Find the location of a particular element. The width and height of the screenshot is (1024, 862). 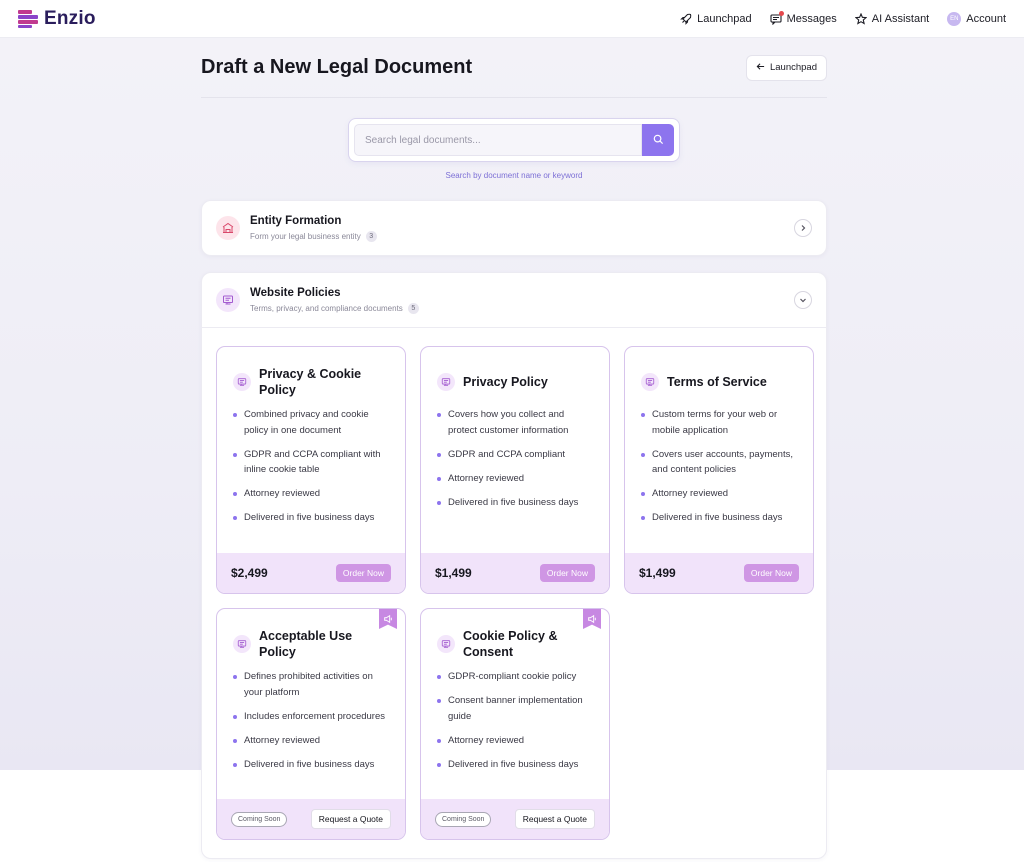

card-footer: $2,499 Order Now is located at coordinates (311, 573).